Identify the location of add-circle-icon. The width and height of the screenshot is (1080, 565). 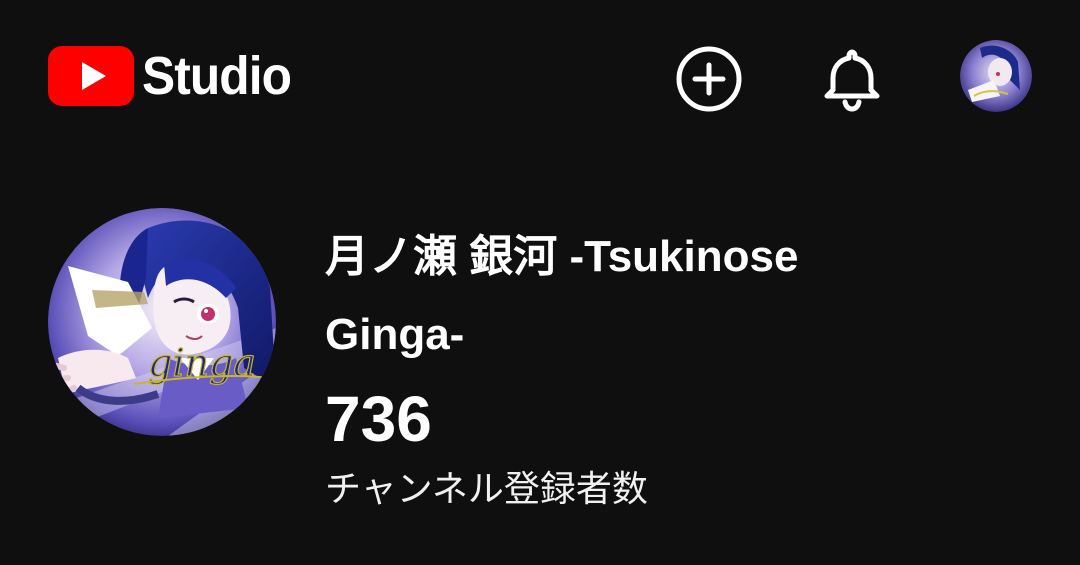
(709, 79).